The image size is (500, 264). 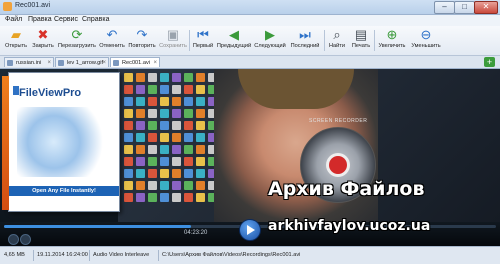 I want to click on first-icon: ⏮, so click(x=203, y=34).